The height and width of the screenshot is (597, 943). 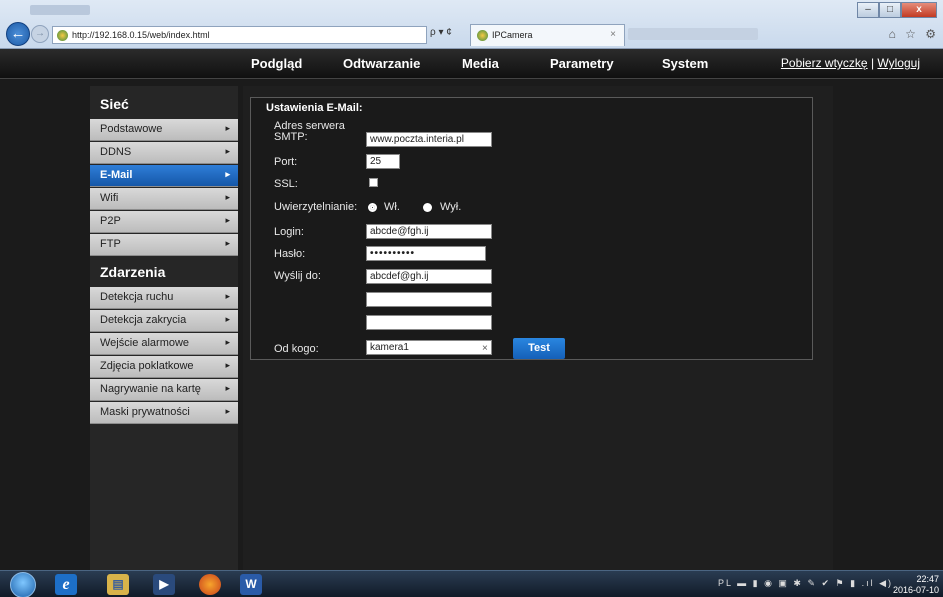 What do you see at coordinates (426, 253) in the screenshot?
I see `password-input` at bounding box center [426, 253].